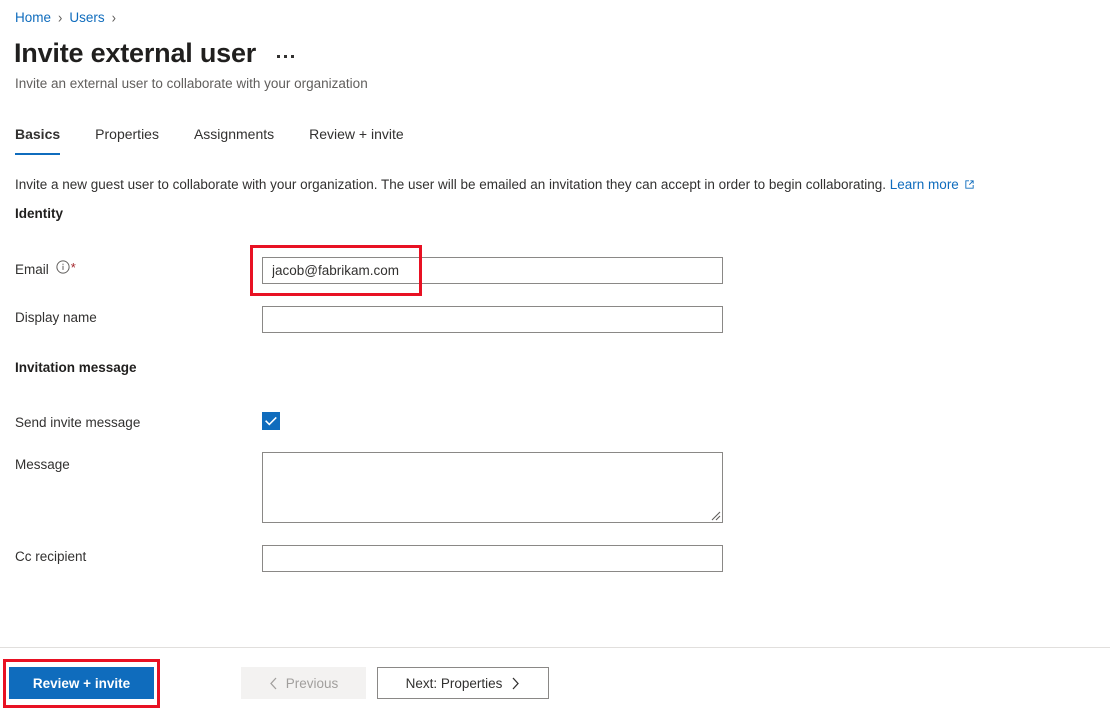 The image size is (1110, 714). Describe the element at coordinates (234, 138) in the screenshot. I see `tab-assignments: Assignments` at that location.